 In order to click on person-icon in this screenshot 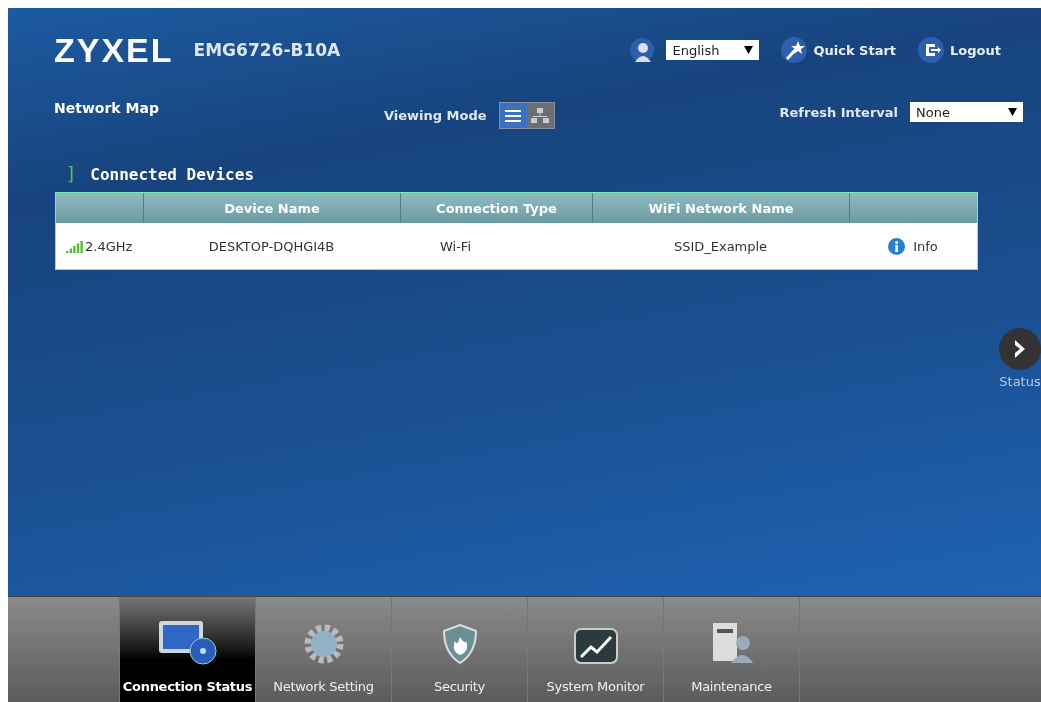, I will do `click(642, 50)`.